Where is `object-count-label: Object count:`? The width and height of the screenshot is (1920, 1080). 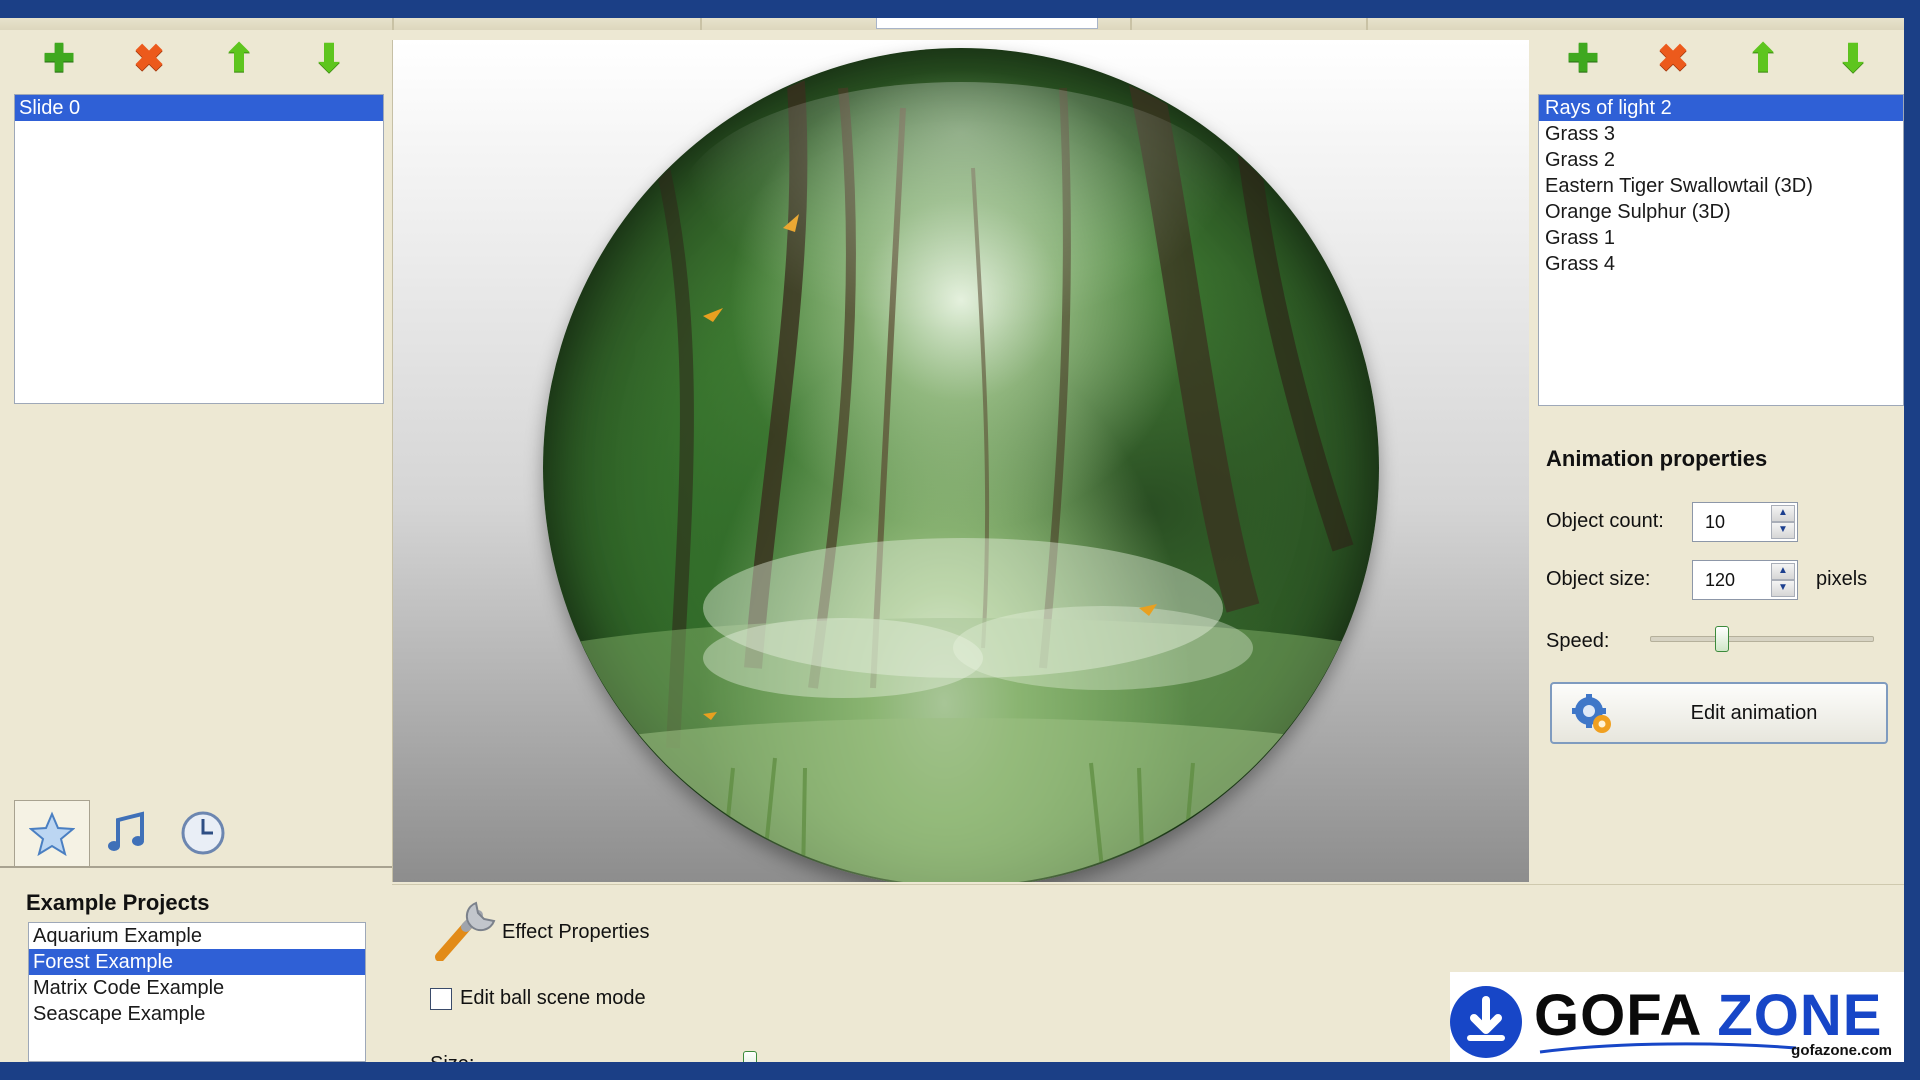
object-count-label: Object count: is located at coordinates (1605, 521).